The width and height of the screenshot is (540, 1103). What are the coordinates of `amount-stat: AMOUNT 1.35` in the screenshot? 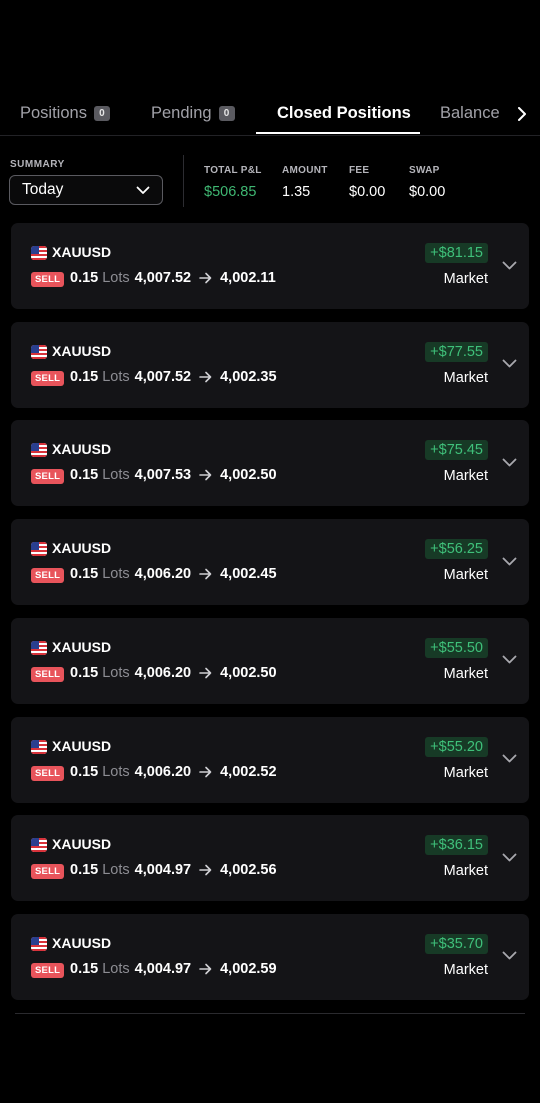 It's located at (305, 182).